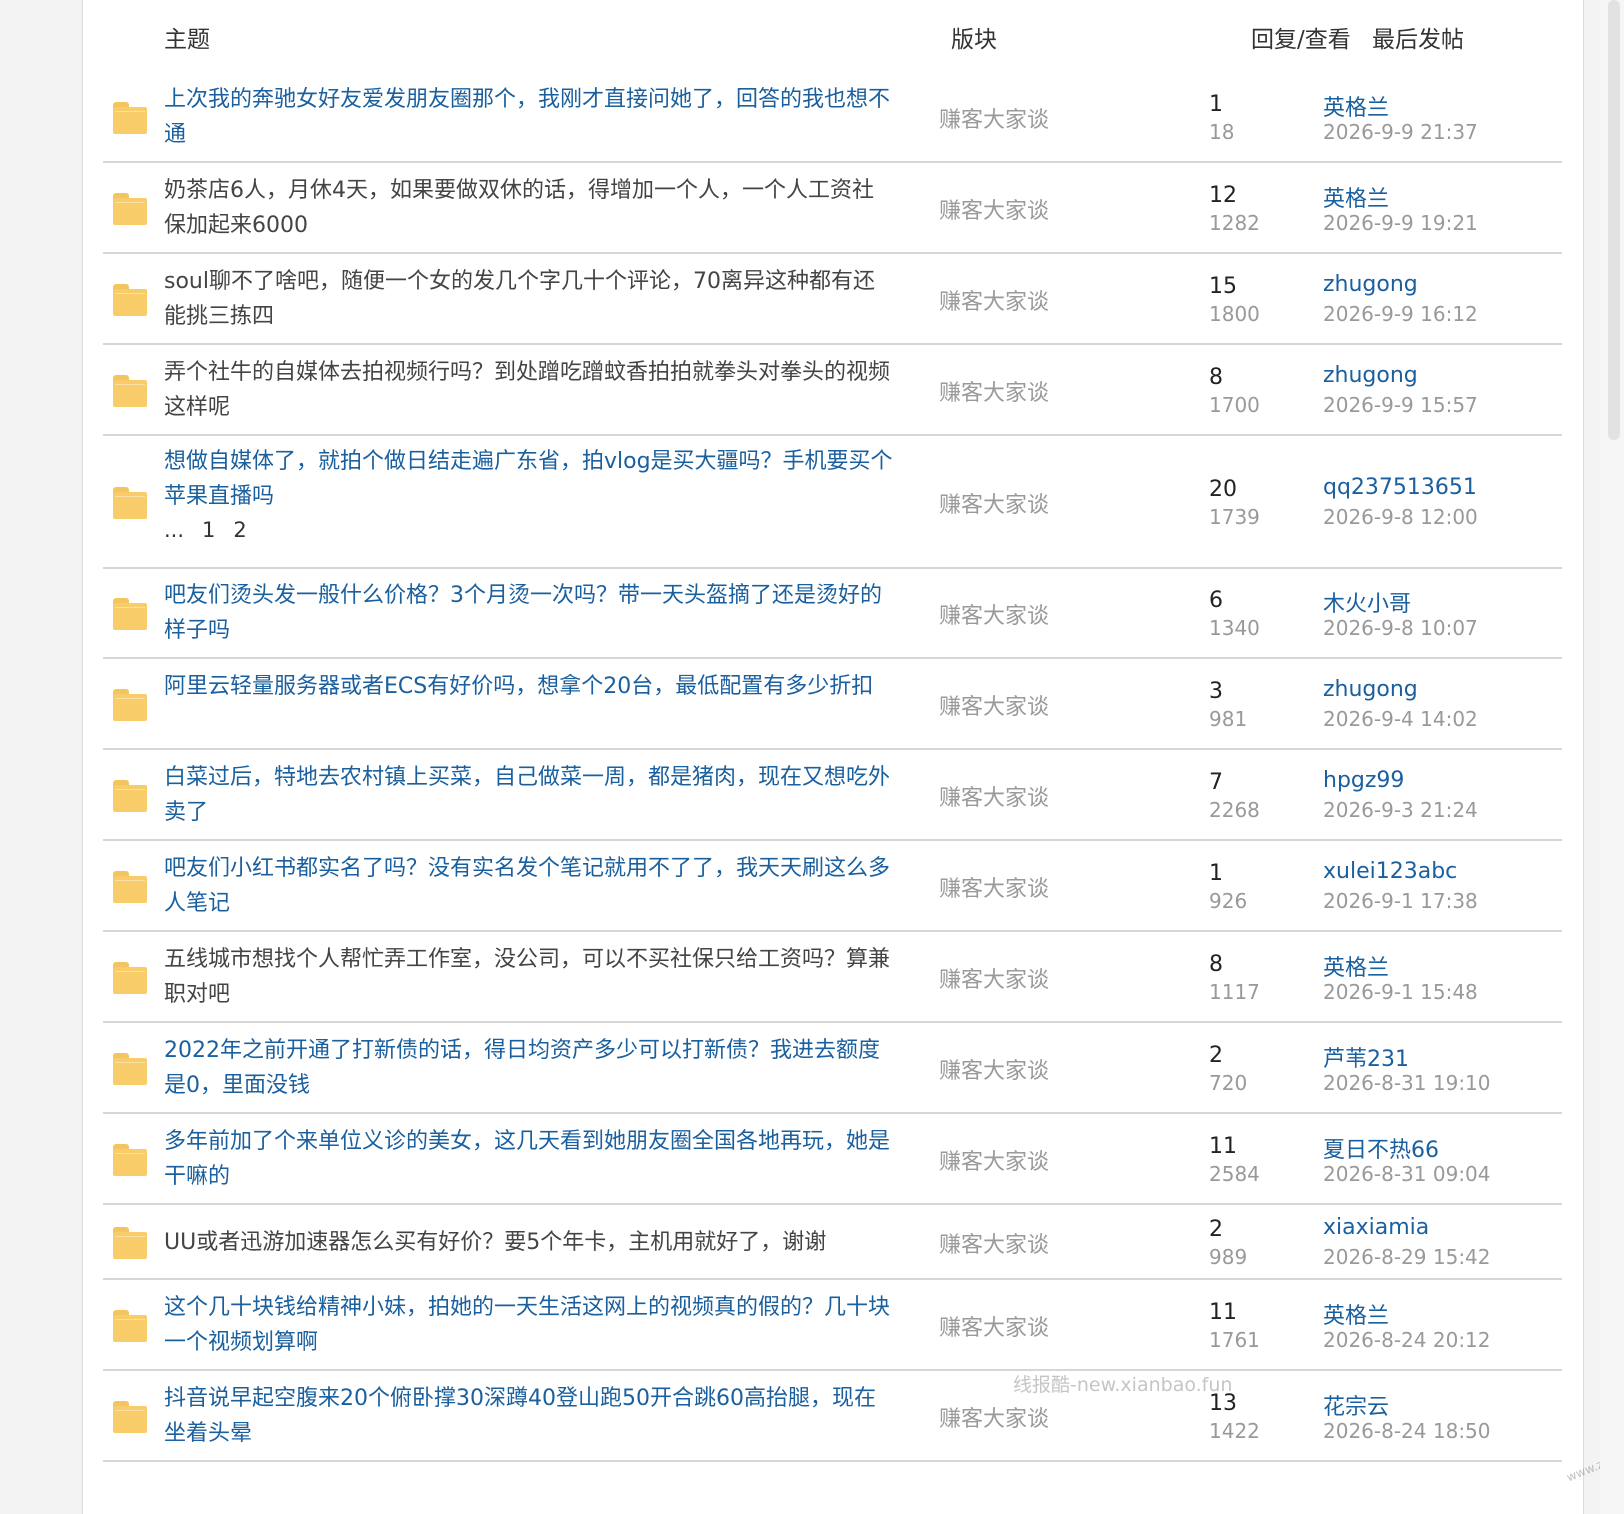 Image resolution: width=1624 pixels, height=1514 pixels. I want to click on thread-list-header: 主题 版块 回复/查看 最后发帖, so click(833, 36).